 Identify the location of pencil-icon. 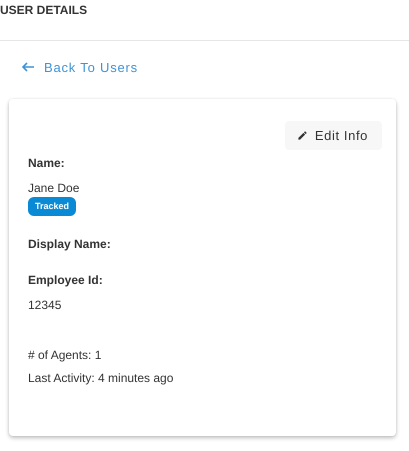
(302, 135).